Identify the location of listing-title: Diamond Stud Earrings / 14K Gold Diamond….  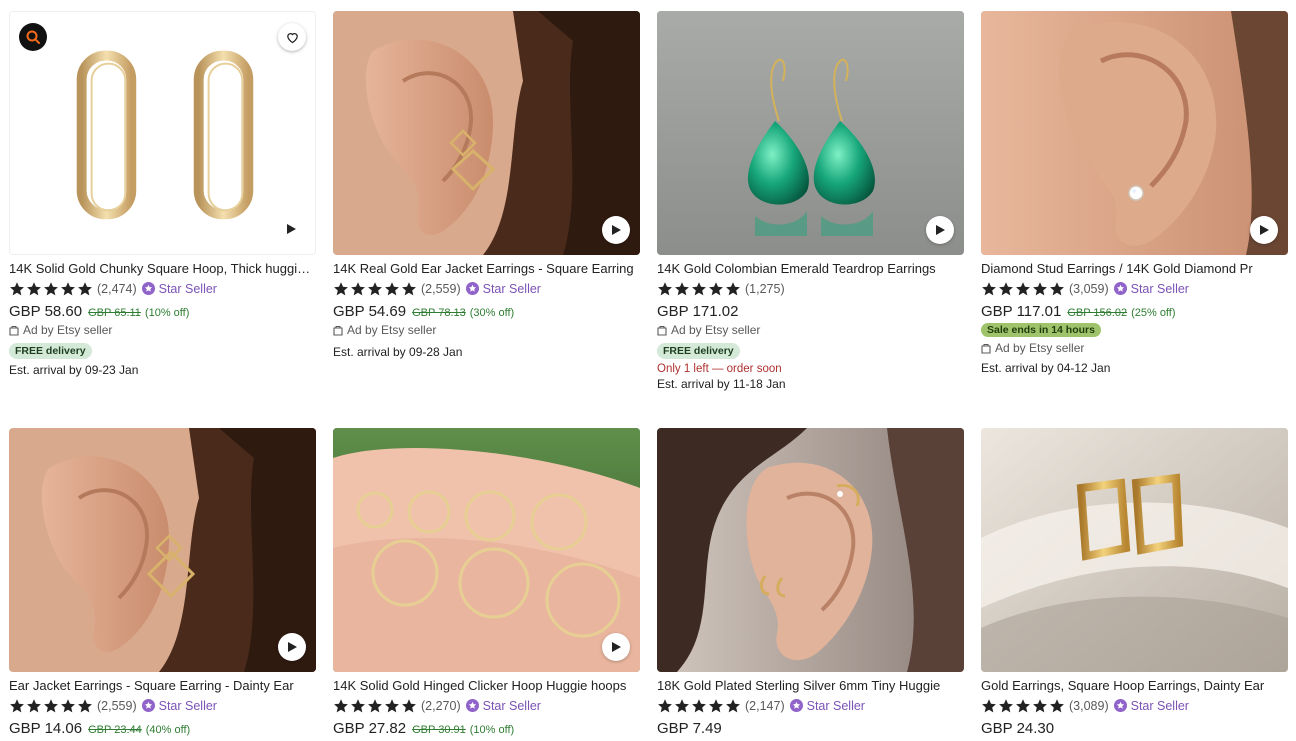
(1134, 269).